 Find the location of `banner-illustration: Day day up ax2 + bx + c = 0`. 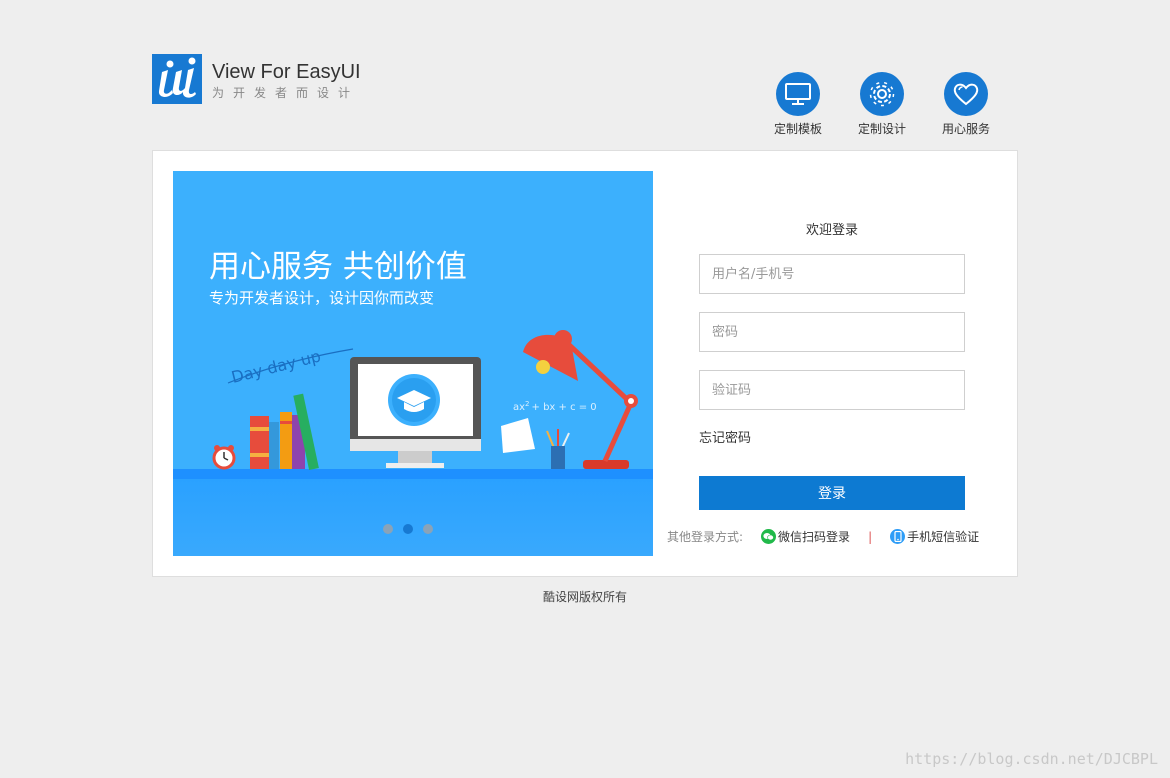

banner-illustration: Day day up ax2 + bx + c = 0 is located at coordinates (425, 400).